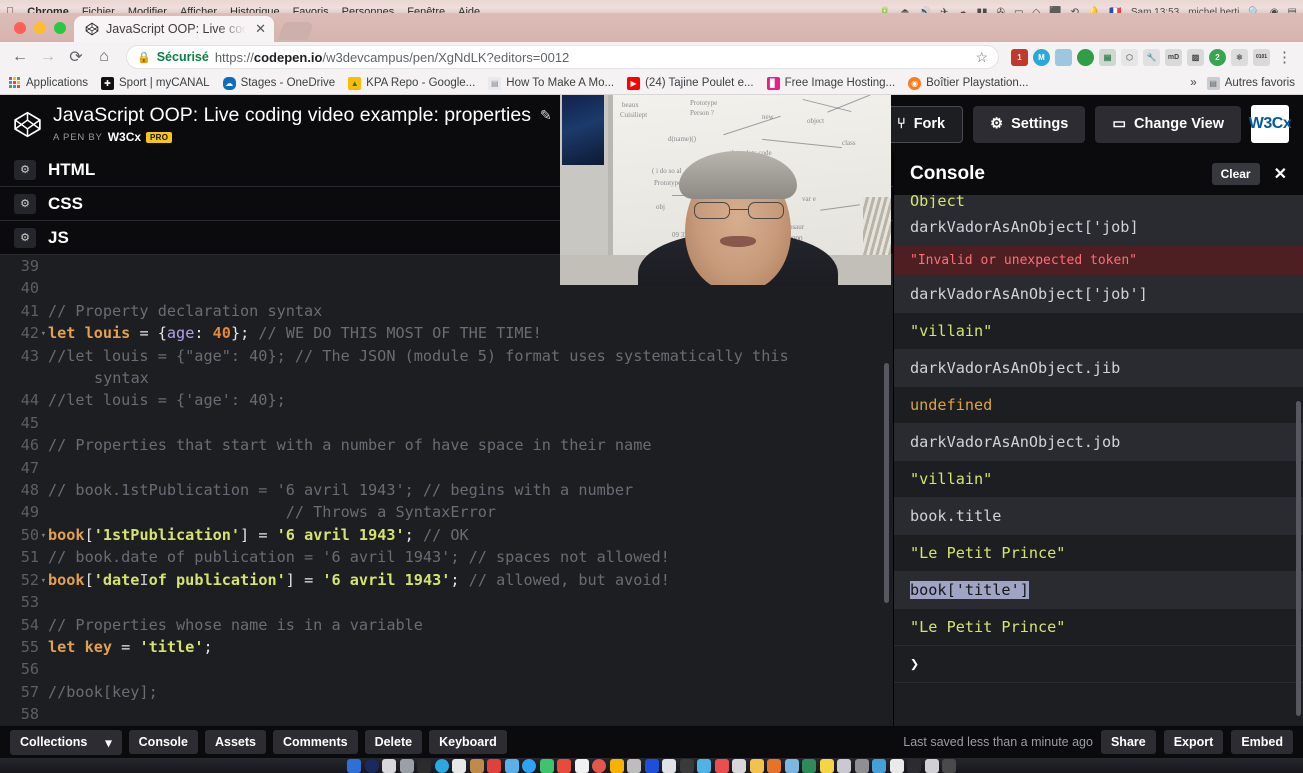  Describe the element at coordinates (124, 137) in the screenshot. I see `pen-author-link: W3Cx` at that location.